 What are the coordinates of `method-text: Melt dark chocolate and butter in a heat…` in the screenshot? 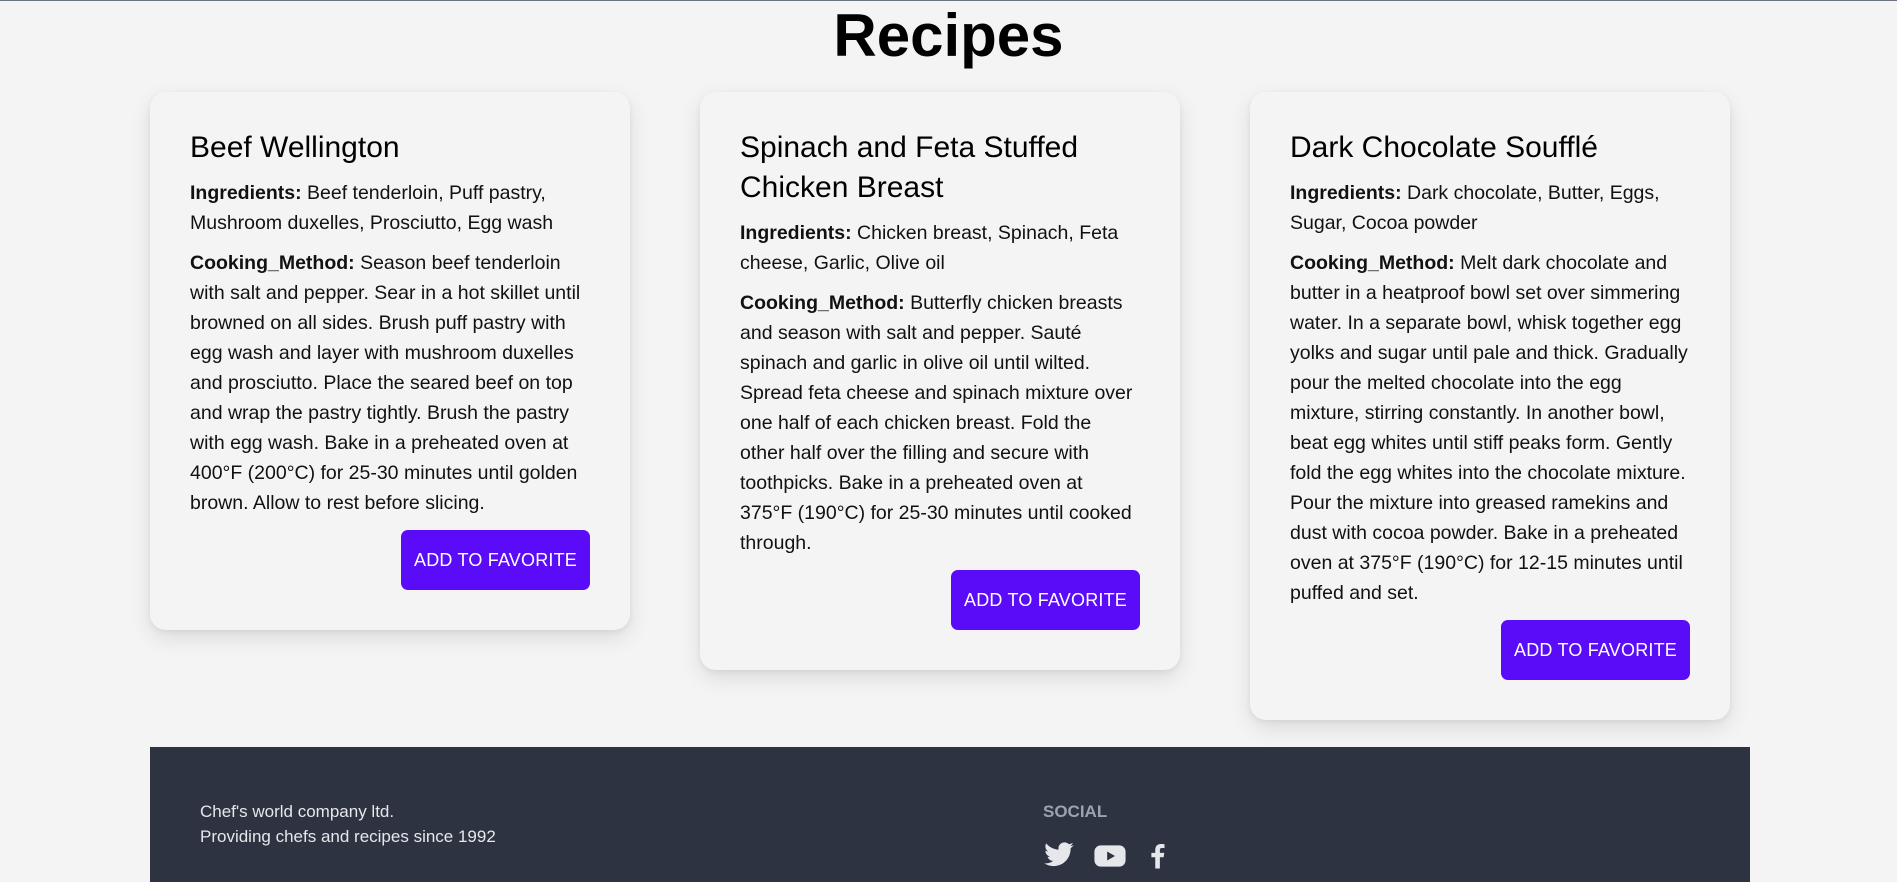 It's located at (1489, 428).